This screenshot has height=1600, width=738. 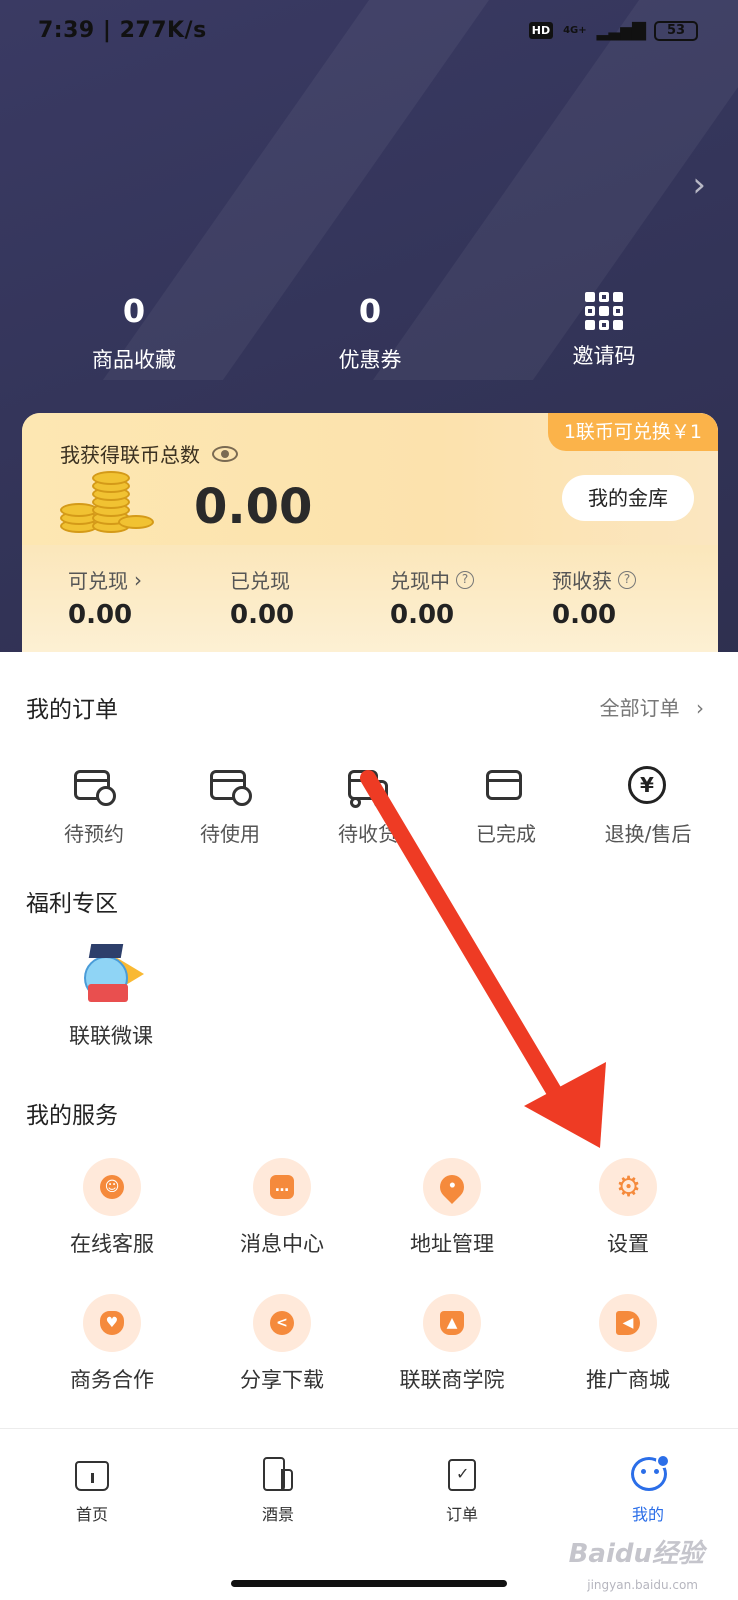 What do you see at coordinates (230, 834) in the screenshot?
I see `order-label: 待使用` at bounding box center [230, 834].